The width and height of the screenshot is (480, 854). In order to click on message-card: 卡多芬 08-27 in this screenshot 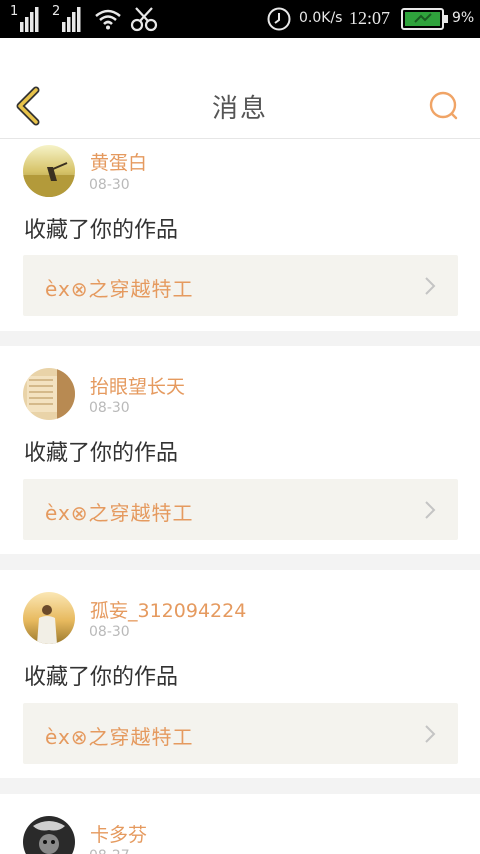, I will do `click(240, 824)`.